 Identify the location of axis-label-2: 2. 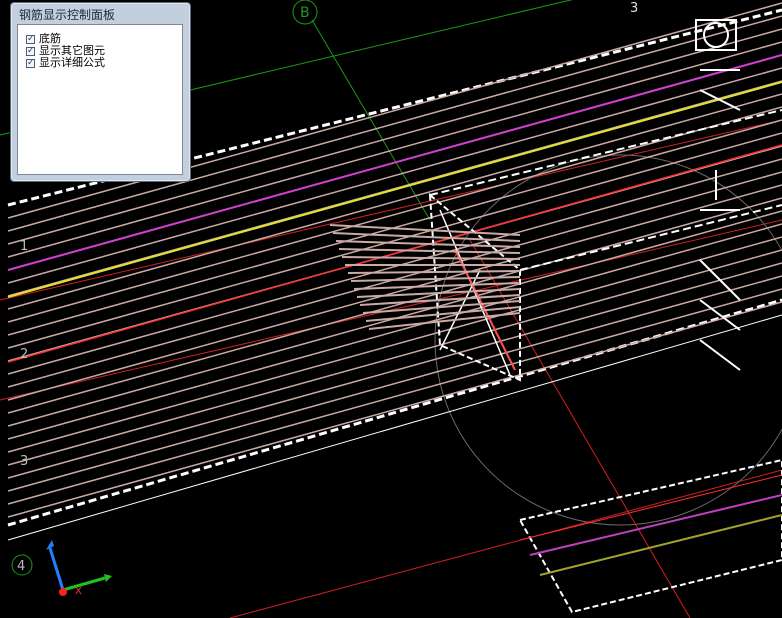
(24, 354).